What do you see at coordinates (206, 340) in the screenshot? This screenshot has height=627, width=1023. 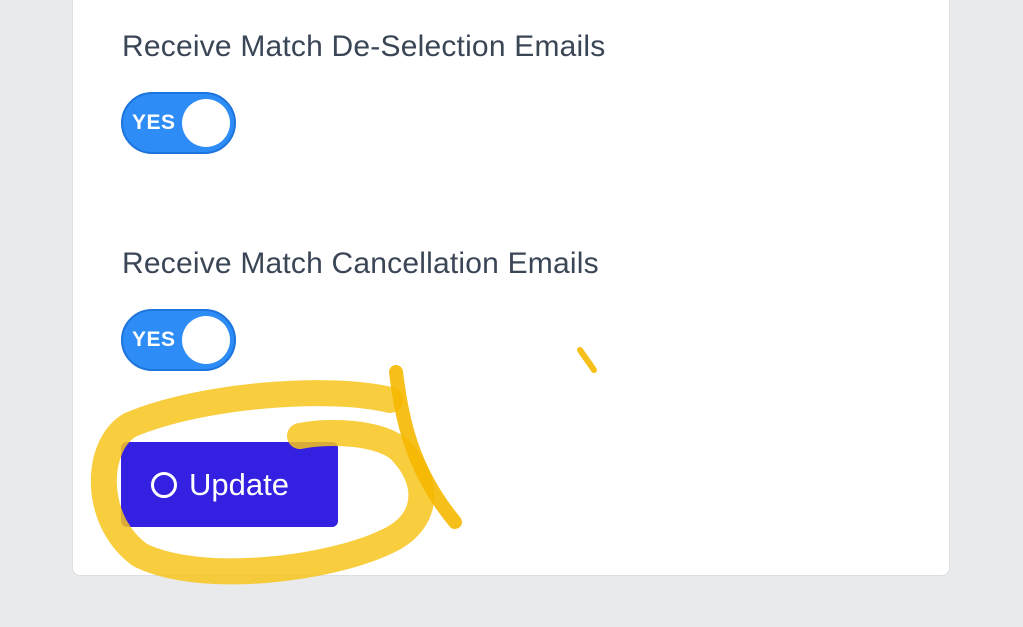 I see `cancellation-toggle-knob` at bounding box center [206, 340].